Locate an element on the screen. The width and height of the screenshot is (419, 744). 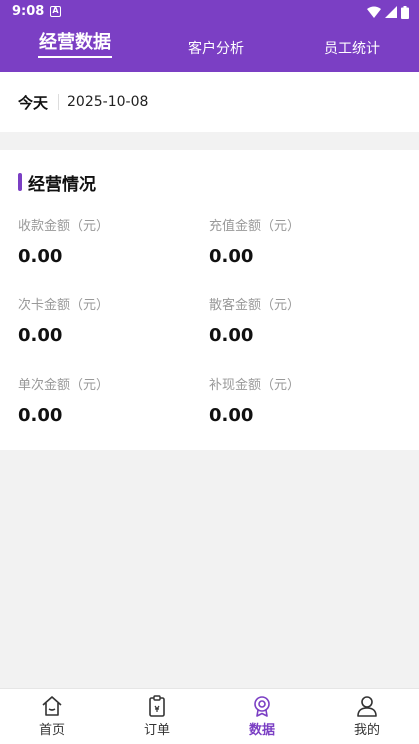
tab-label: 员工统计 is located at coordinates (352, 49).